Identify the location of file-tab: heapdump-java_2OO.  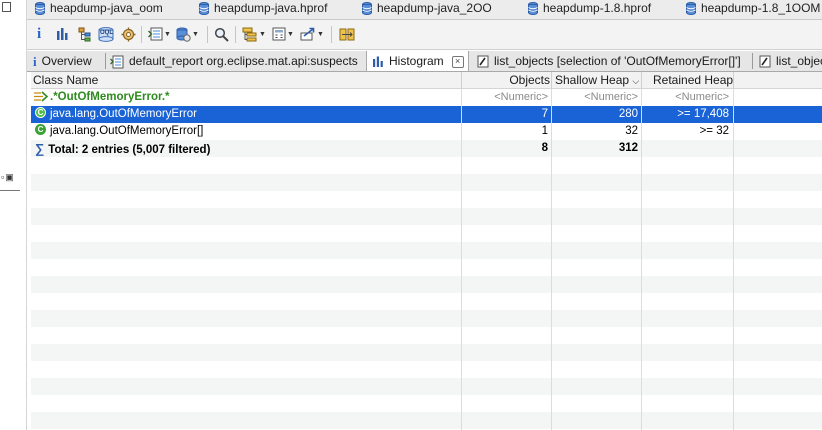
(427, 9).